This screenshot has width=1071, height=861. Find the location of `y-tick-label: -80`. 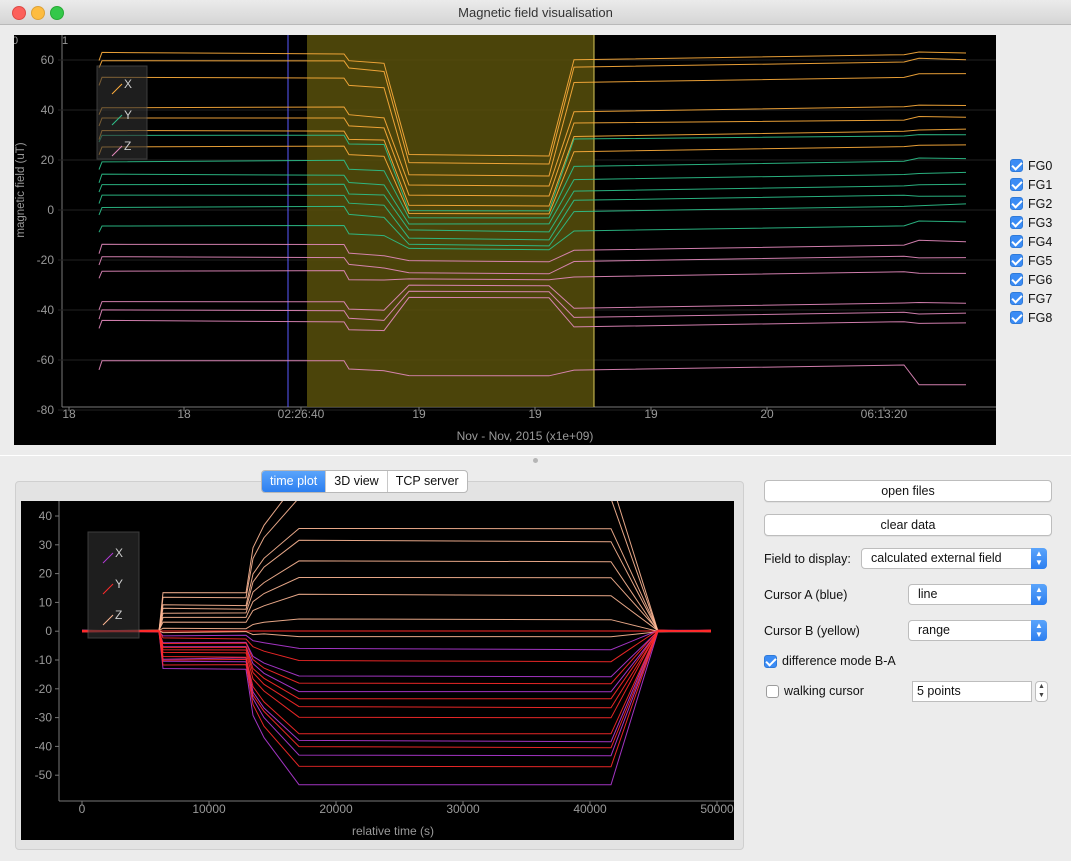

y-tick-label: -80 is located at coordinates (46, 410).